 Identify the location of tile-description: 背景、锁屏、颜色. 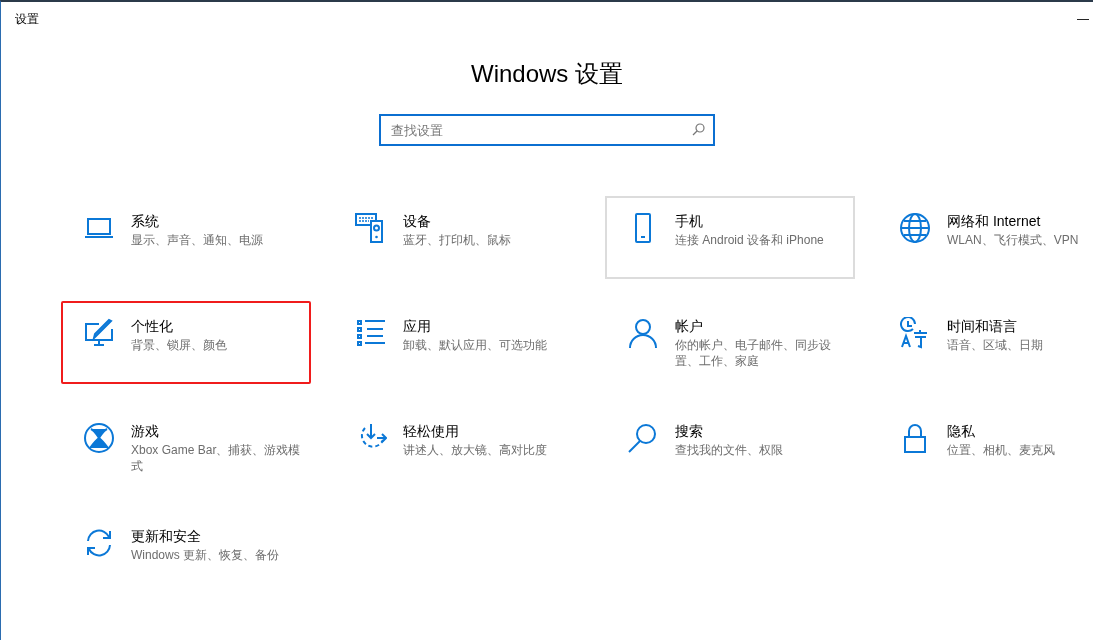
(179, 345).